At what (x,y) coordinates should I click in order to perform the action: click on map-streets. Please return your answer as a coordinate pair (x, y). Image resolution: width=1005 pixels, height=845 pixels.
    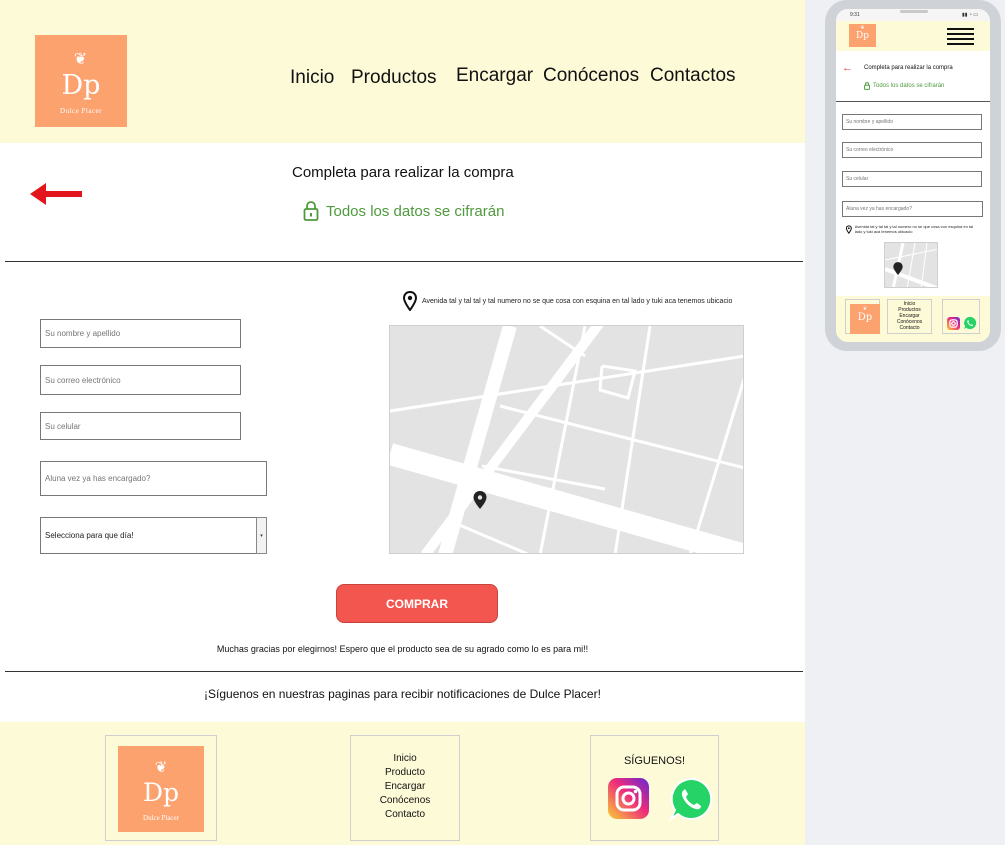
    Looking at the image, I should click on (566, 439).